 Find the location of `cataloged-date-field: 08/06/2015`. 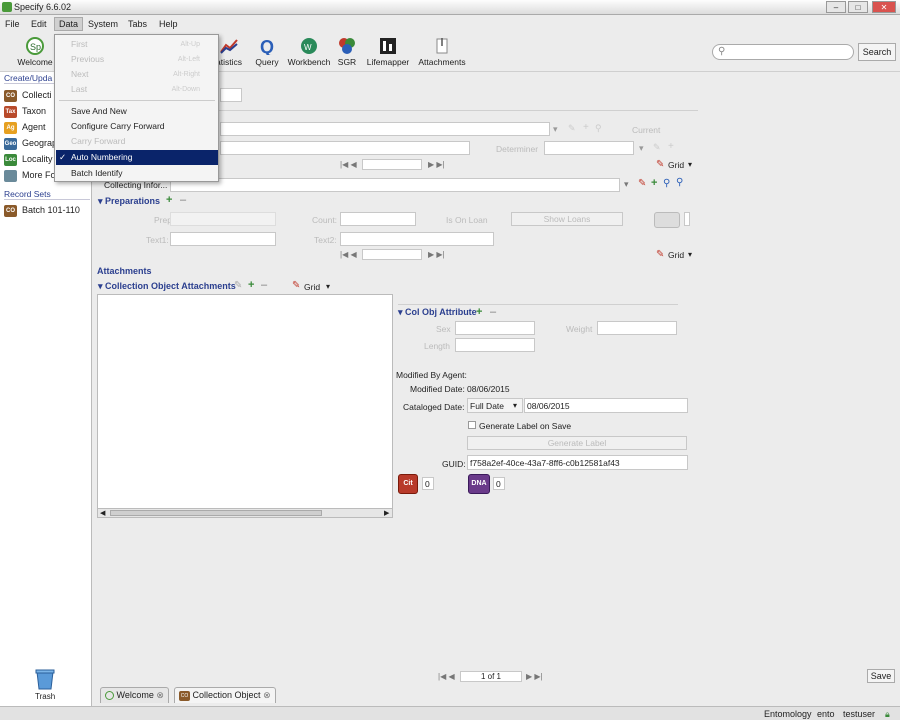

cataloged-date-field: 08/06/2015 is located at coordinates (606, 405).